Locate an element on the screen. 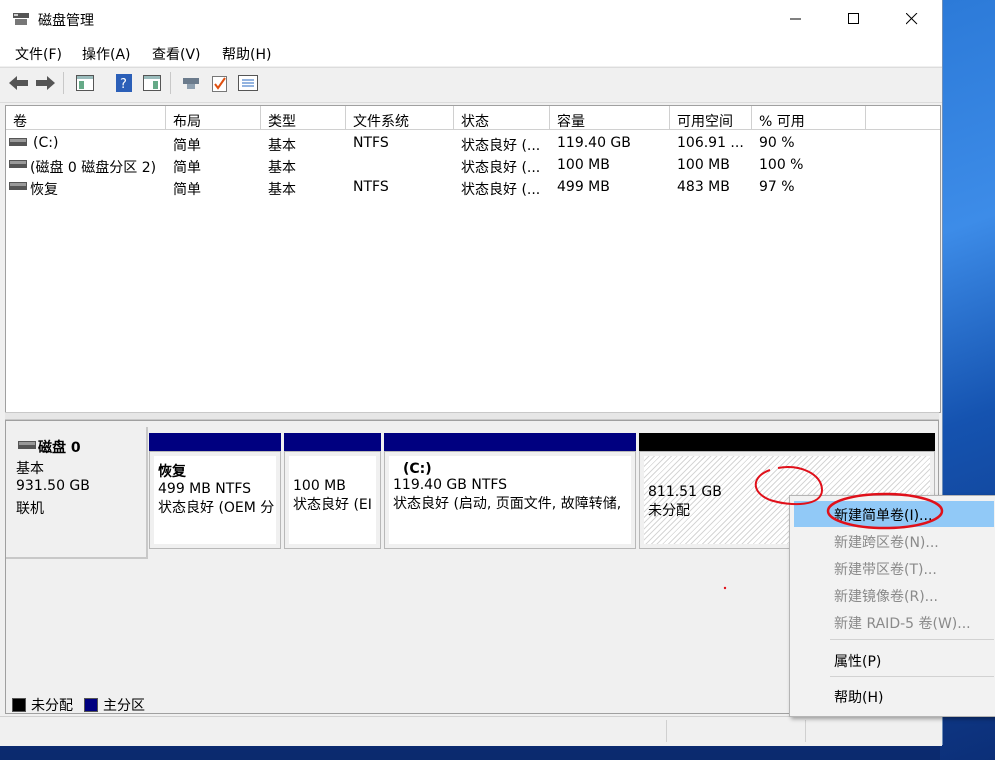  annotation-scribble is located at coordinates (789, 486).